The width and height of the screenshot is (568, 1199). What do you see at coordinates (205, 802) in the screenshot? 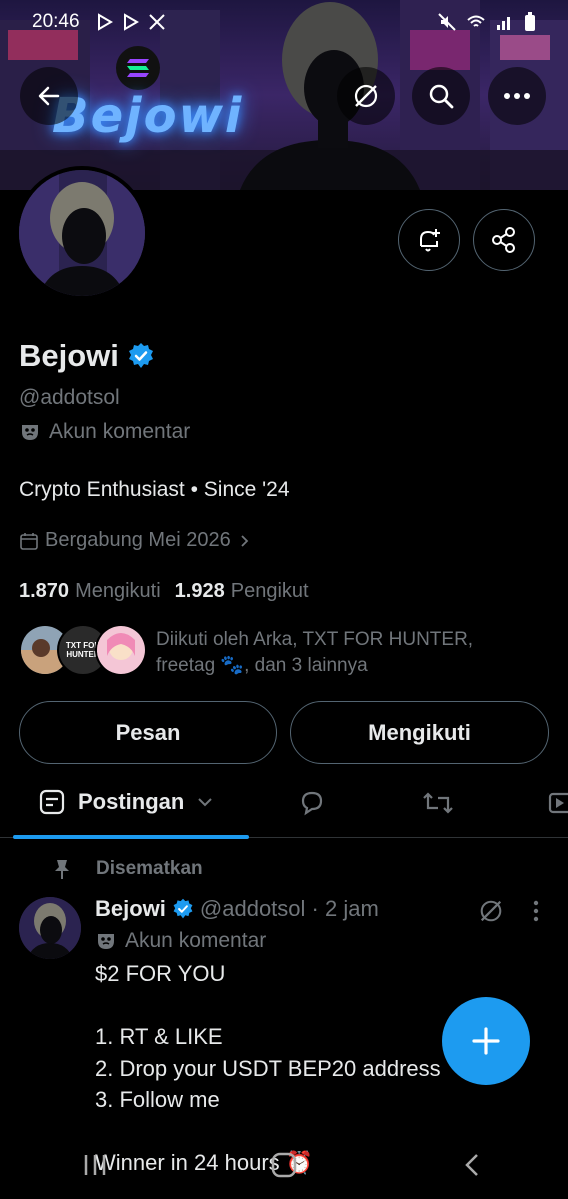
I see `chevron-down-icon` at bounding box center [205, 802].